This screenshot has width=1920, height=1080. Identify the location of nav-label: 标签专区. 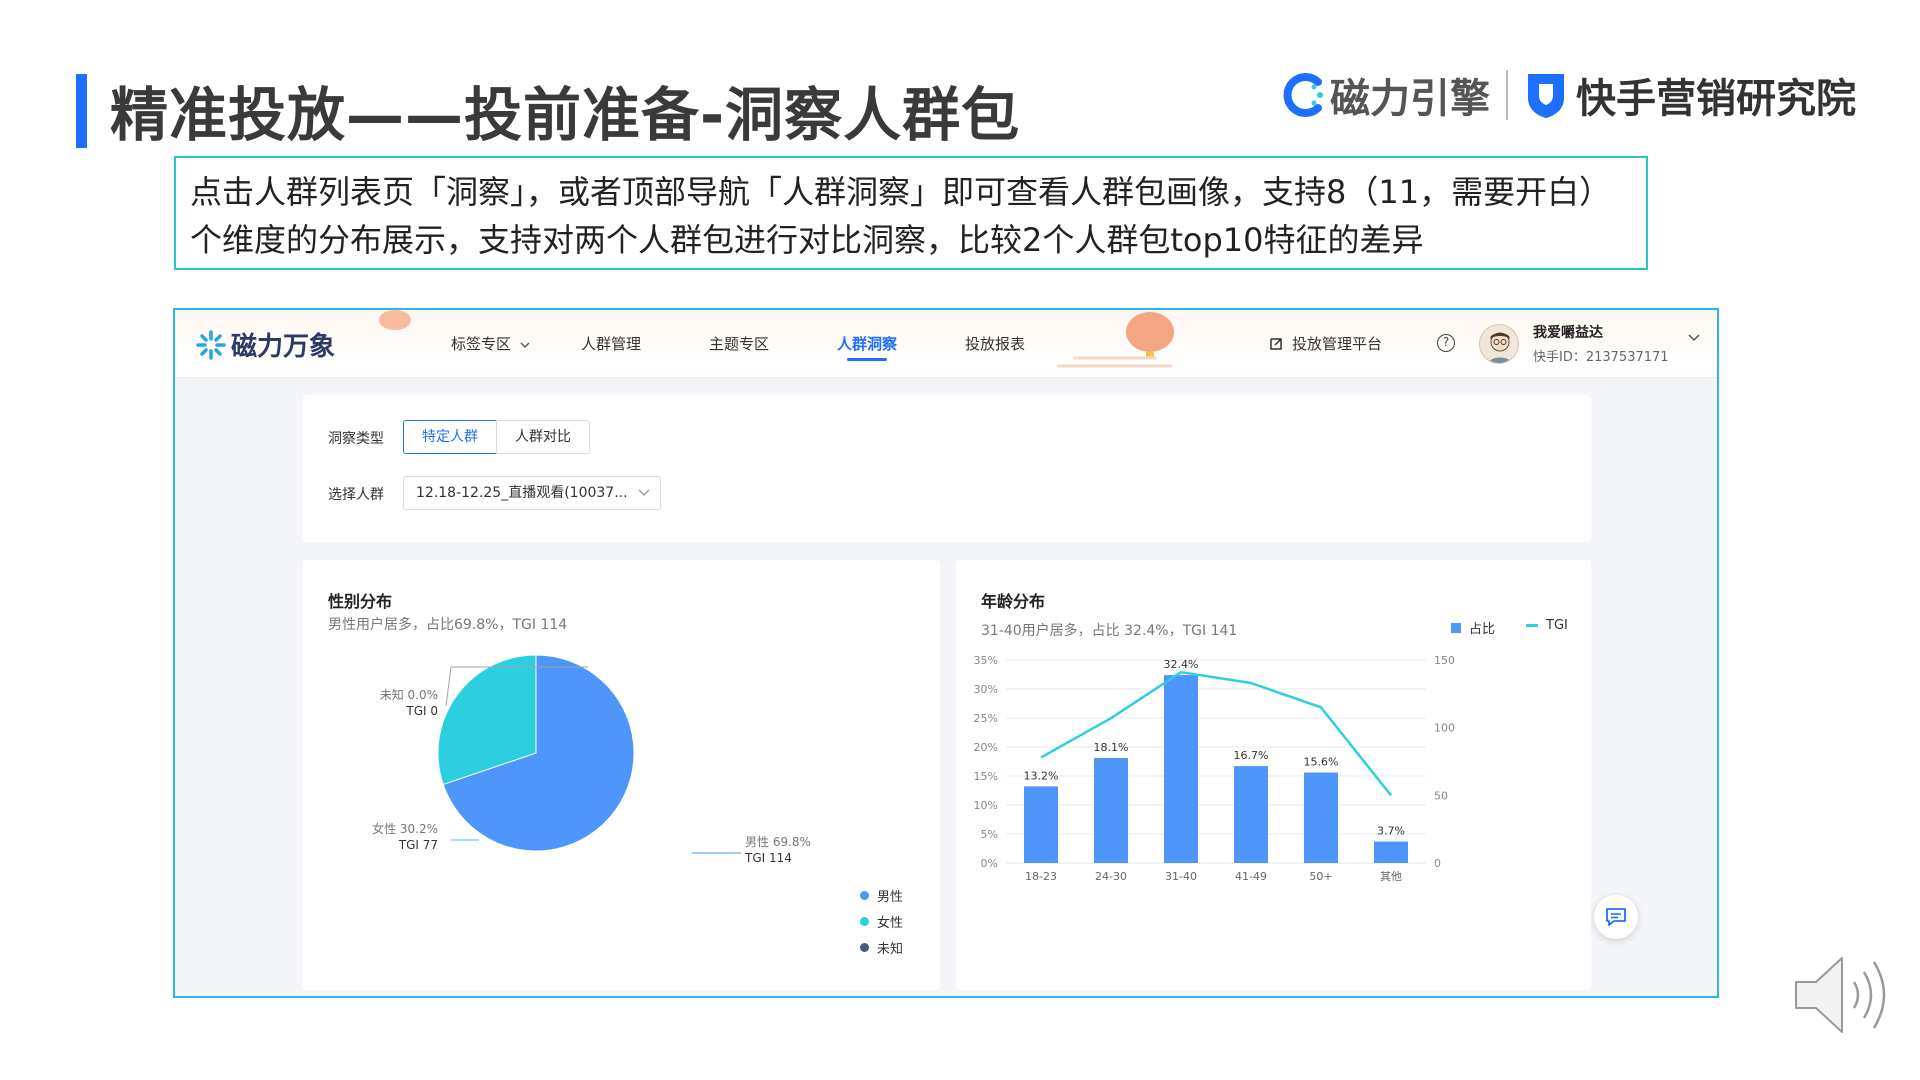
(481, 344).